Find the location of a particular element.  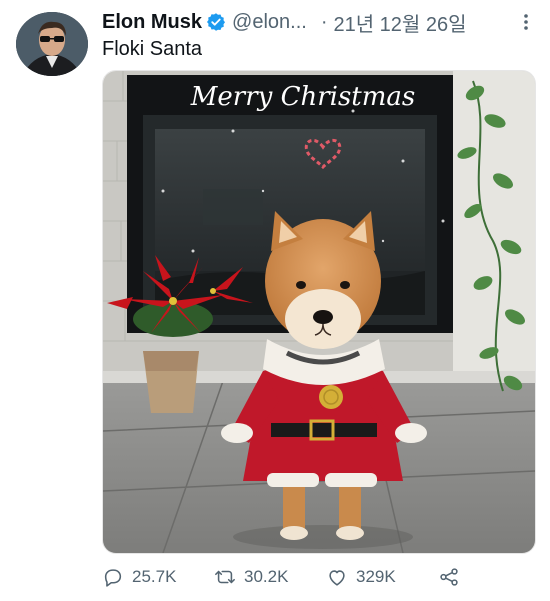

author-name: Elon Musk is located at coordinates (152, 22).